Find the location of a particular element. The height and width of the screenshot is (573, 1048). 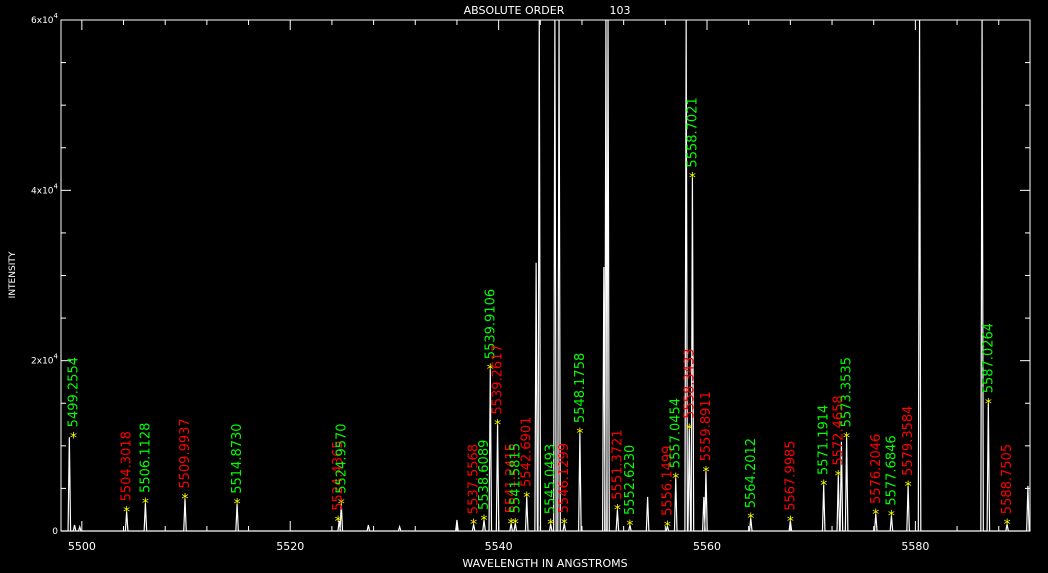

order-number: 103 is located at coordinates (620, 10).